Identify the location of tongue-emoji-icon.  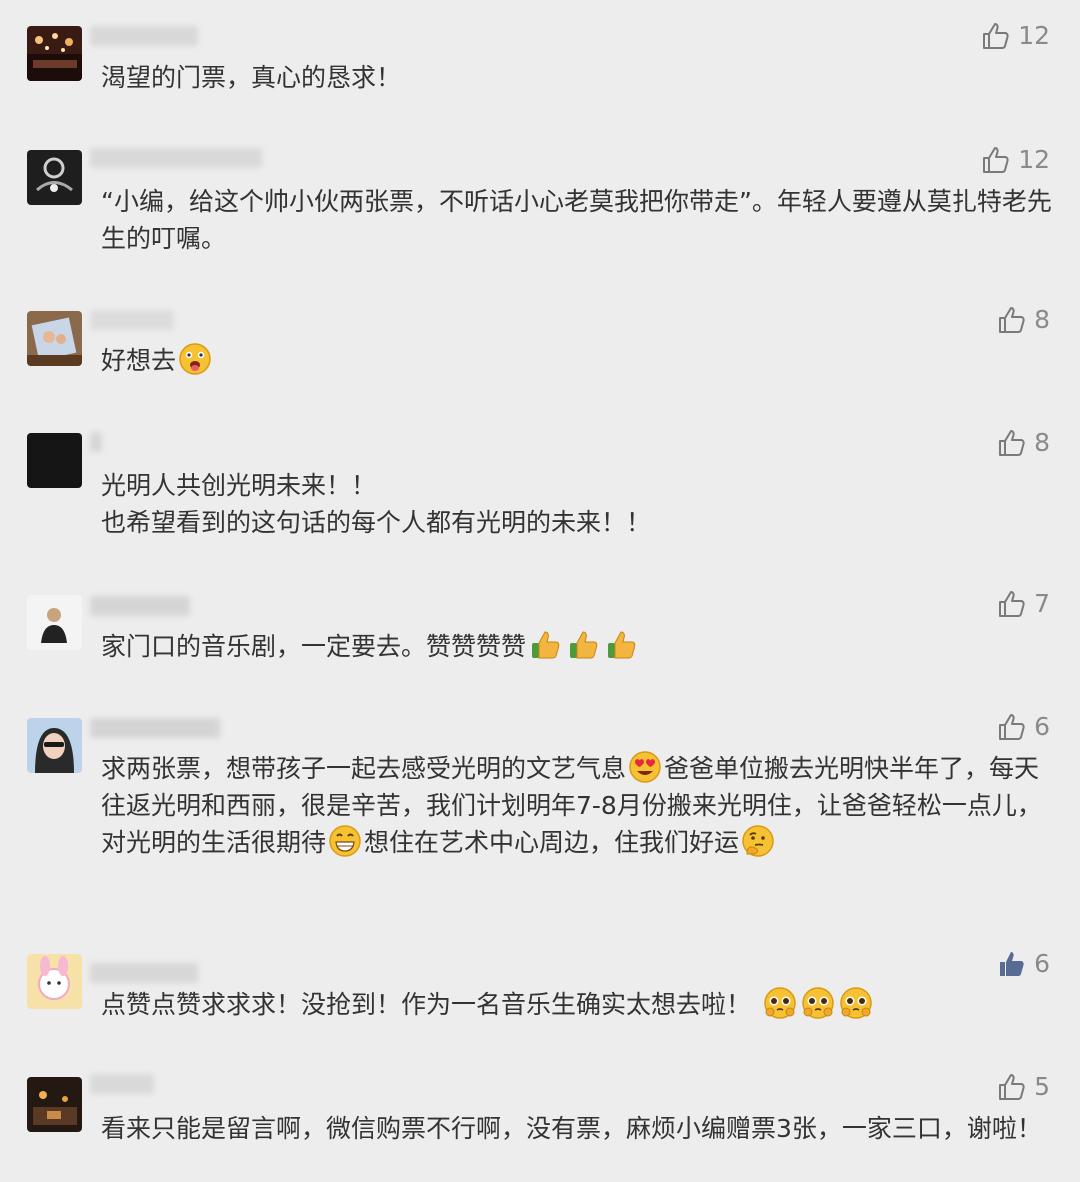
(195, 359).